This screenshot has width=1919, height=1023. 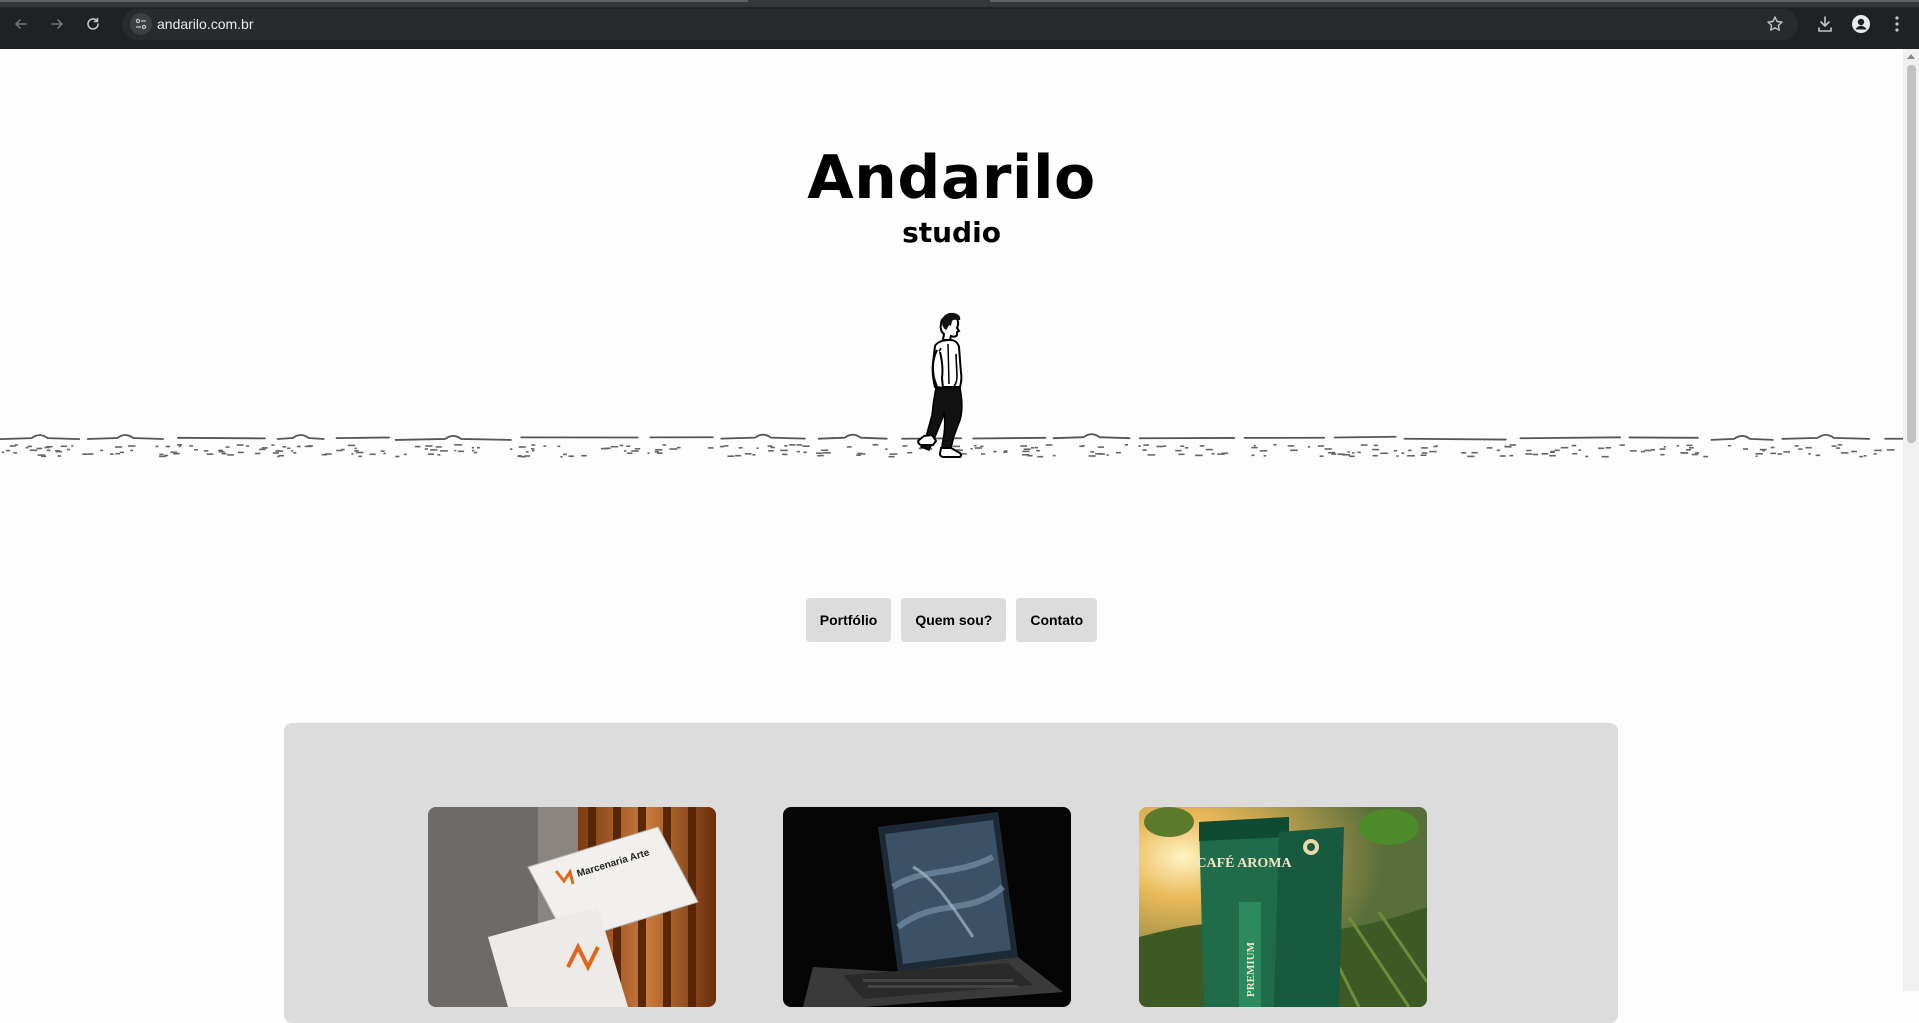 What do you see at coordinates (1775, 26) in the screenshot?
I see `bookmark-star-icon` at bounding box center [1775, 26].